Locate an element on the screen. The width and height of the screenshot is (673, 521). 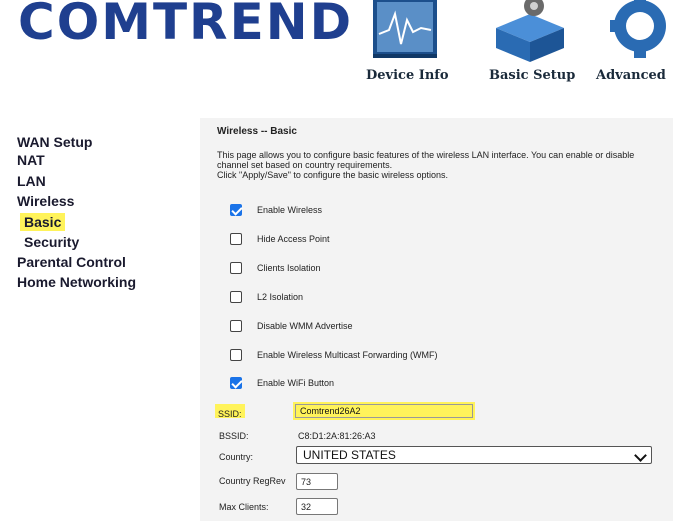
sidebar-item-security: Security is located at coordinates (51, 242).